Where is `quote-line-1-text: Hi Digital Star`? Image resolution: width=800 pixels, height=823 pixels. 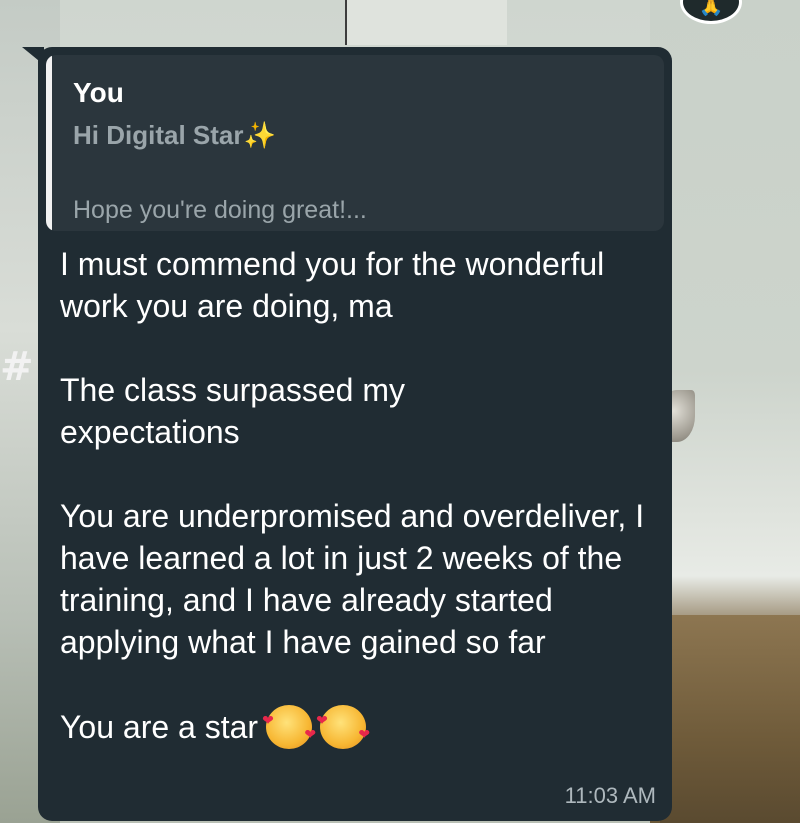
quote-line-1-text: Hi Digital Star is located at coordinates (158, 135).